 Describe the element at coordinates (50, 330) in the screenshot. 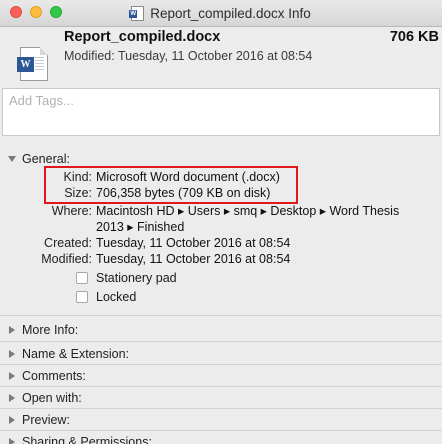

I see `more-info-label: More Info:` at that location.